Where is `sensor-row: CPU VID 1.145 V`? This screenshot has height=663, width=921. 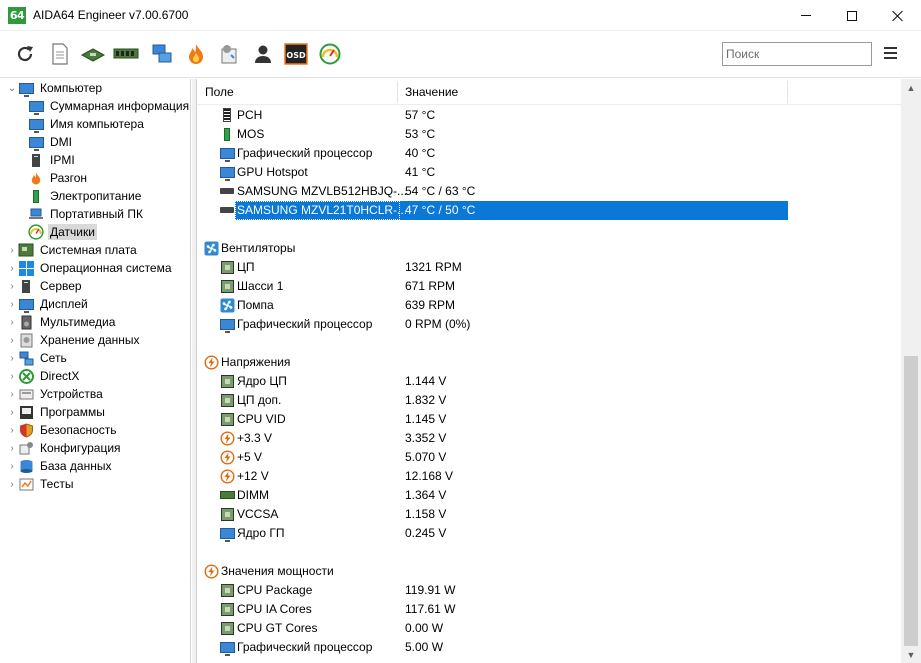
sensor-row: CPU VID 1.145 V is located at coordinates (549, 419).